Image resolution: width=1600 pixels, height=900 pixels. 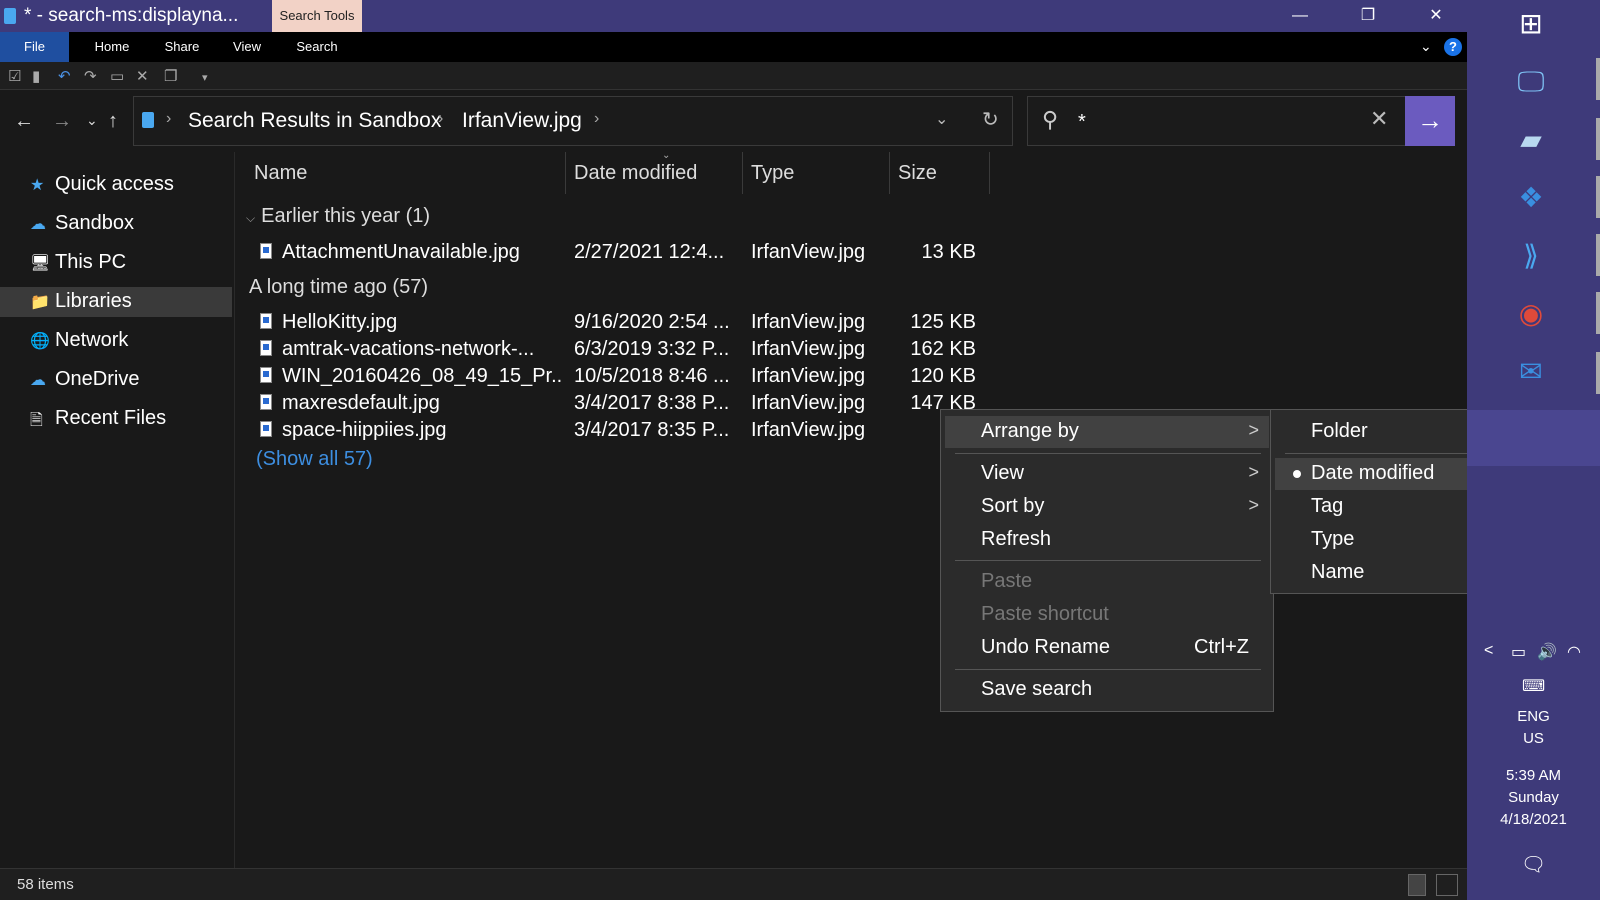 I want to click on details-view-button, so click(x=1417, y=885).